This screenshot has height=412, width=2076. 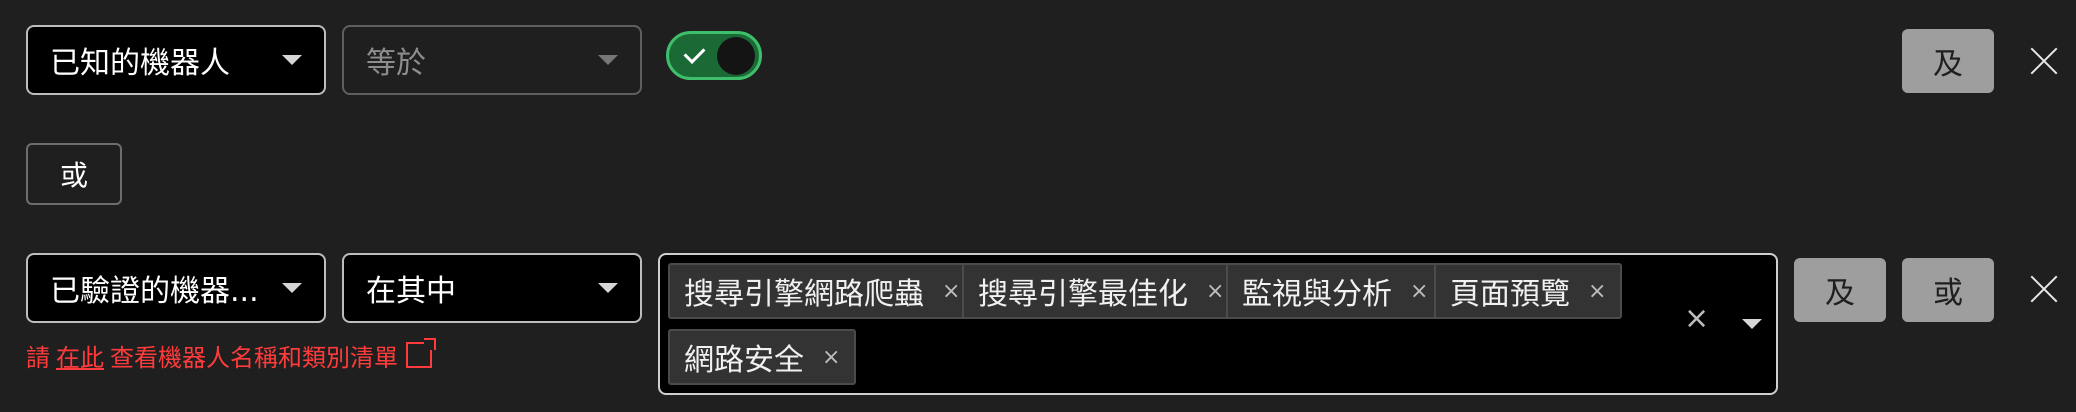 I want to click on tag-search-engine-crawler: 搜尋引擎網路爬蟲 ×, so click(x=822, y=291).